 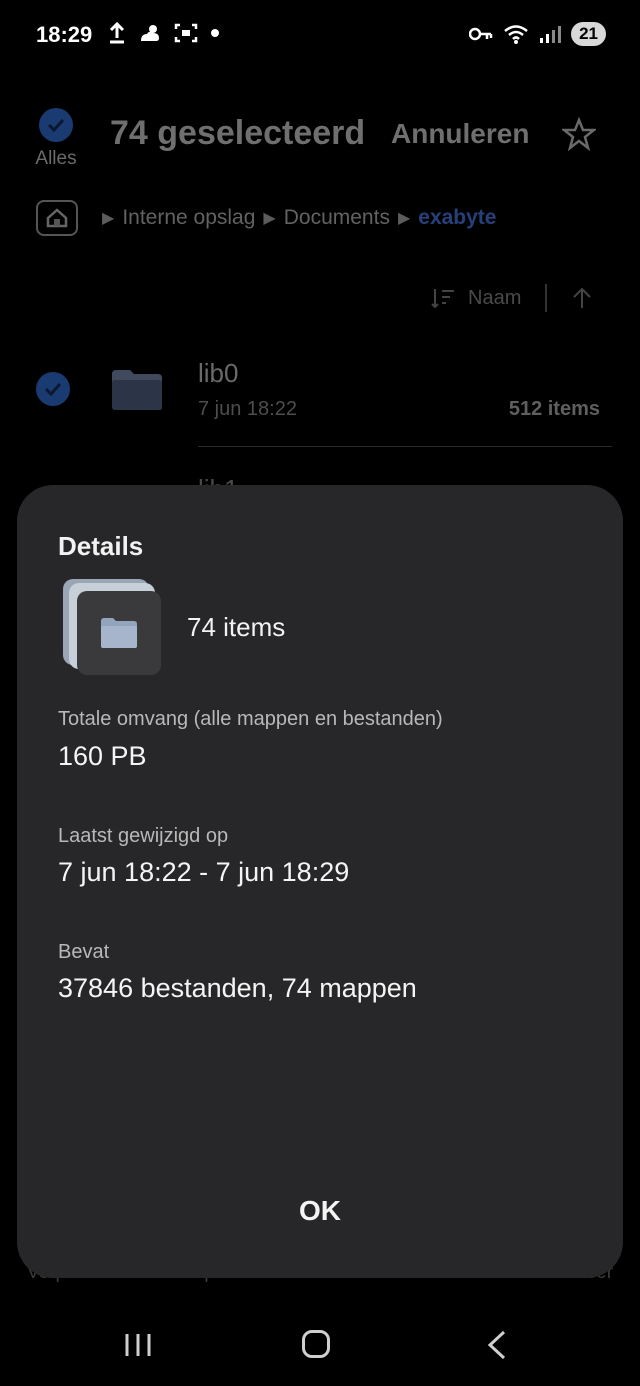 What do you see at coordinates (554, 409) in the screenshot?
I see `item-count: 512 items` at bounding box center [554, 409].